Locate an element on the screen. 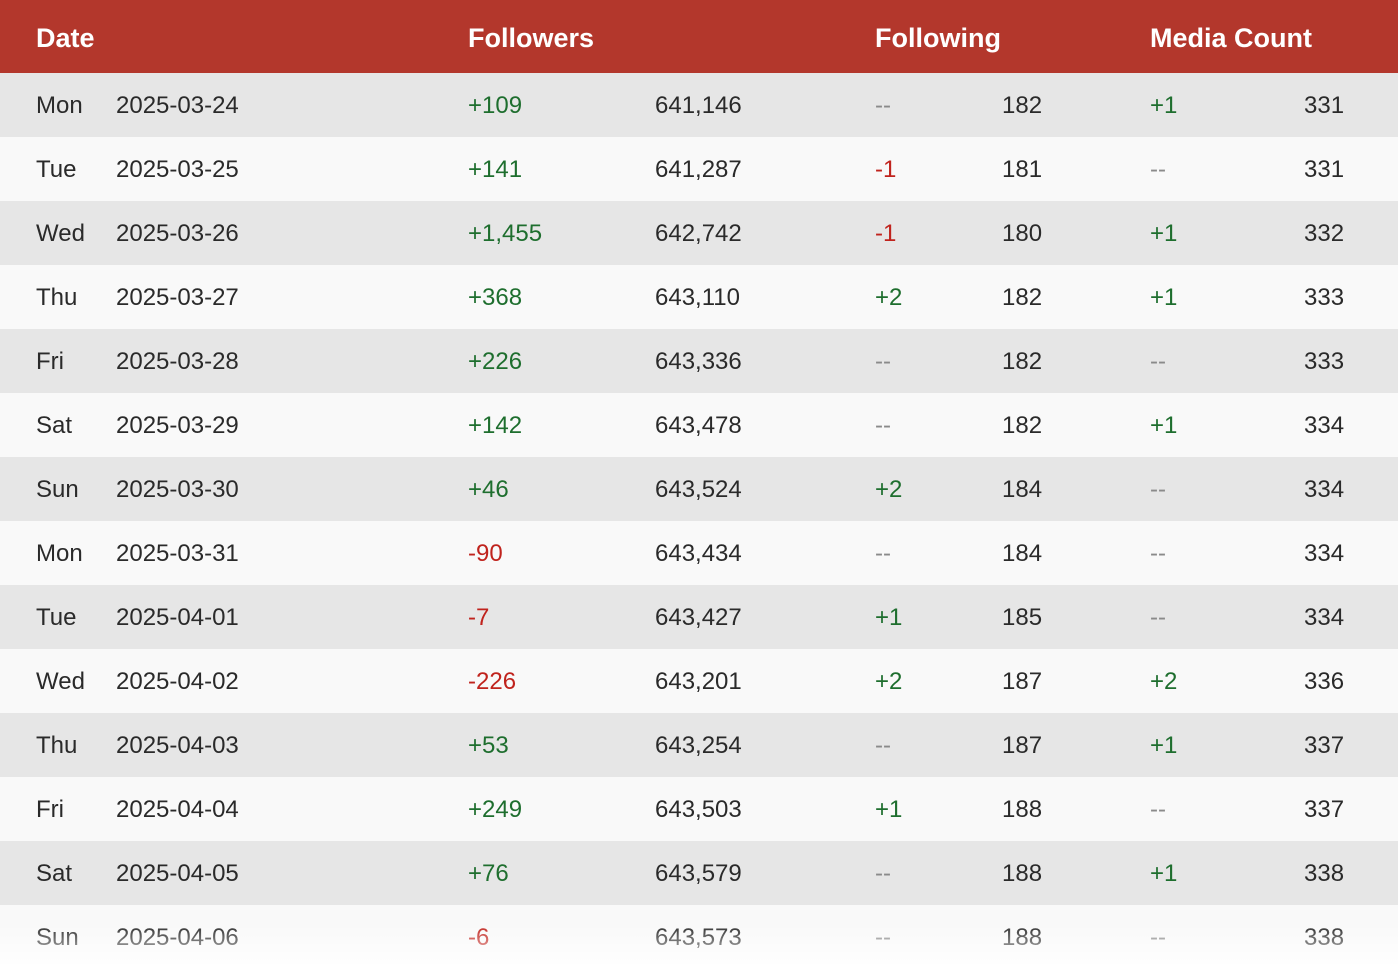 Image resolution: width=1398 pixels, height=964 pixels. followers-total-cell: 643,579 is located at coordinates (698, 873).